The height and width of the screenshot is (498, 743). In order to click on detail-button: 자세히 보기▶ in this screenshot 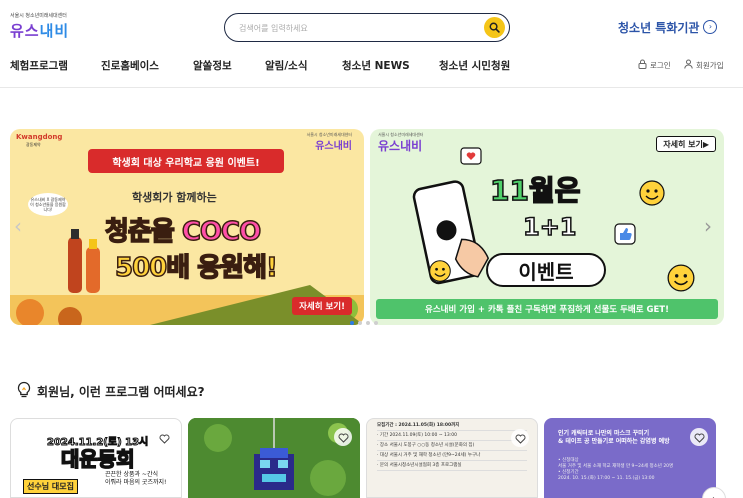, I will do `click(686, 144)`.